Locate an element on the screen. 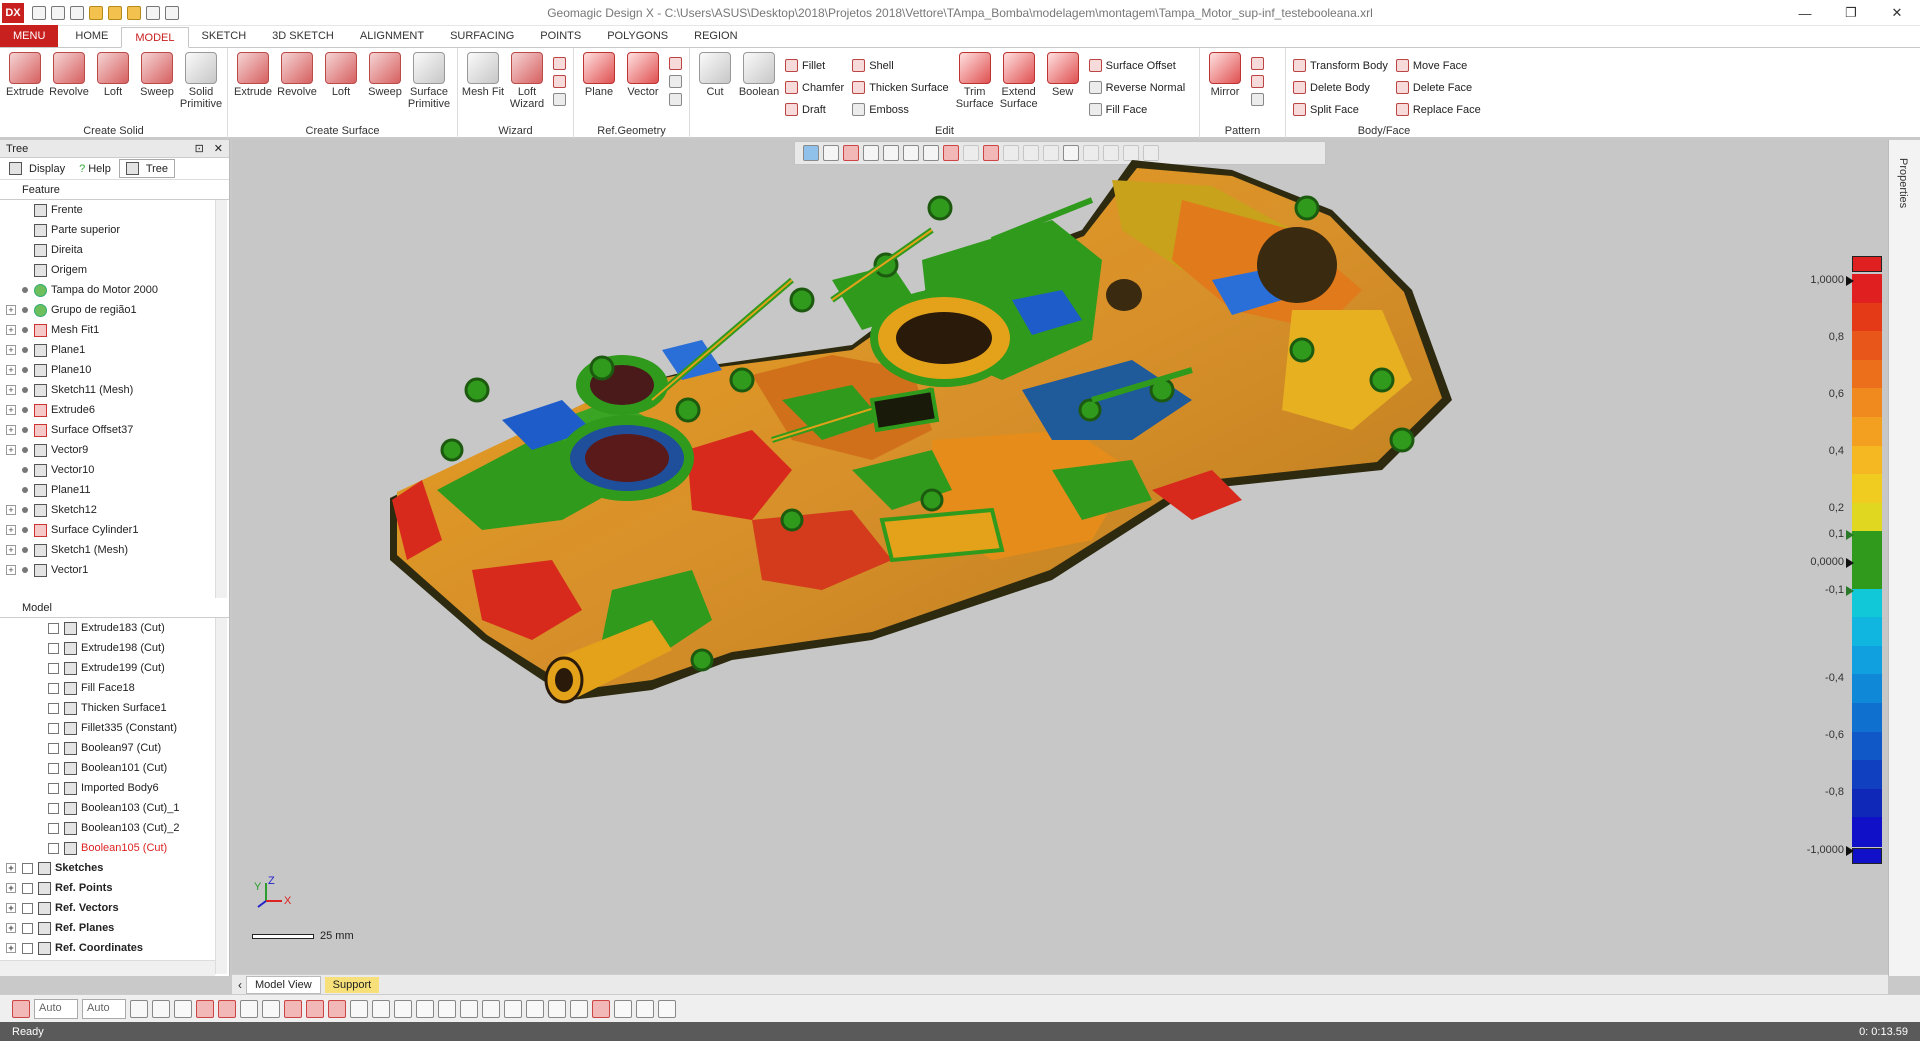  thicken-surface-button: Thicken Surface is located at coordinates (900, 87).